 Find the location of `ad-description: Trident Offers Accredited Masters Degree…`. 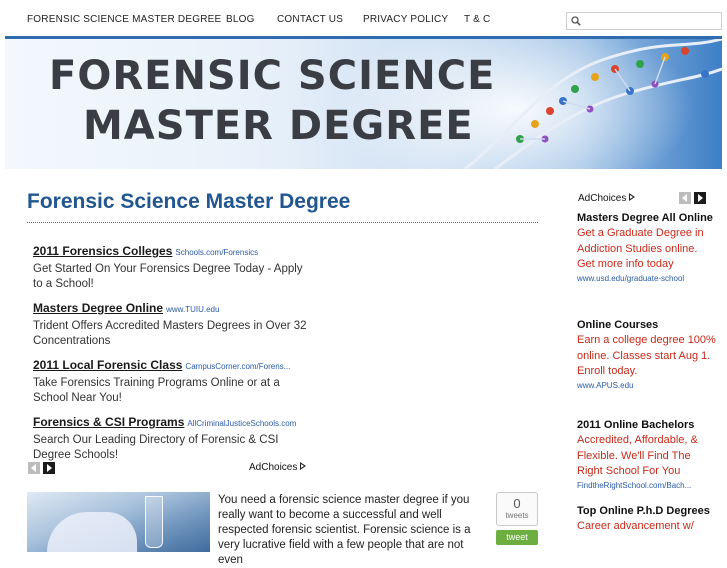

ad-description: Trident Offers Accredited Masters Degree… is located at coordinates (170, 333).